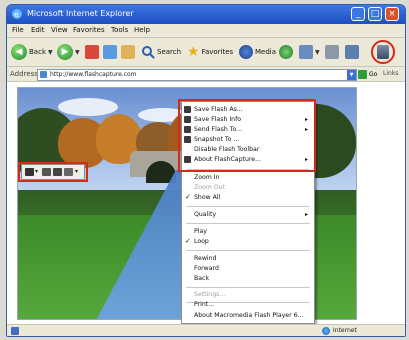  I want to click on history-button, so click(286, 52).